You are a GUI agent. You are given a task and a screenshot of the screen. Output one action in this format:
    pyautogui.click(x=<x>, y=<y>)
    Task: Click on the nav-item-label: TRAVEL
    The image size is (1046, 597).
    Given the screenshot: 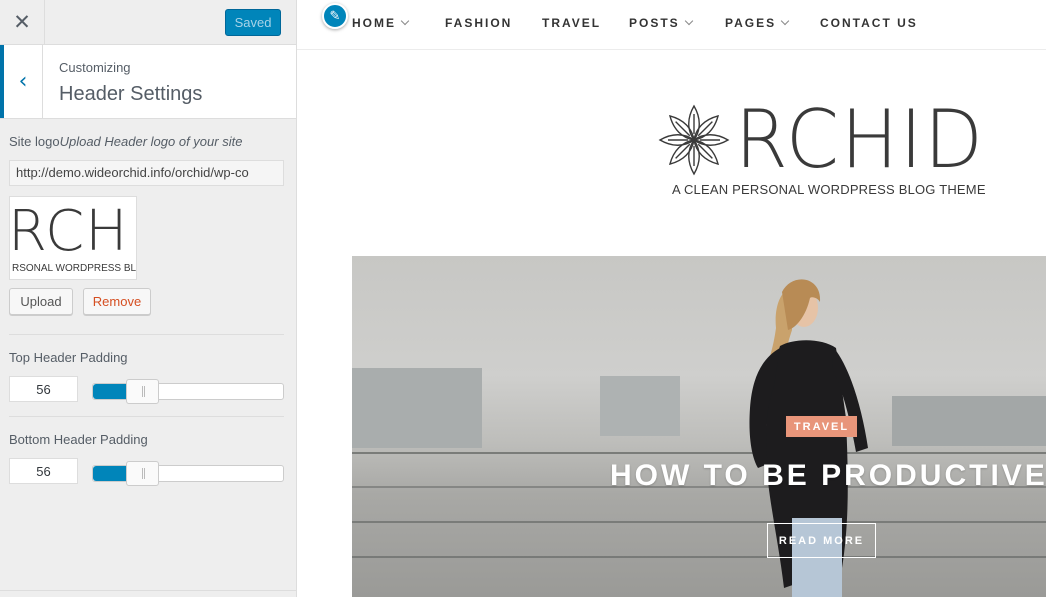 What is the action you would take?
    pyautogui.click(x=572, y=23)
    